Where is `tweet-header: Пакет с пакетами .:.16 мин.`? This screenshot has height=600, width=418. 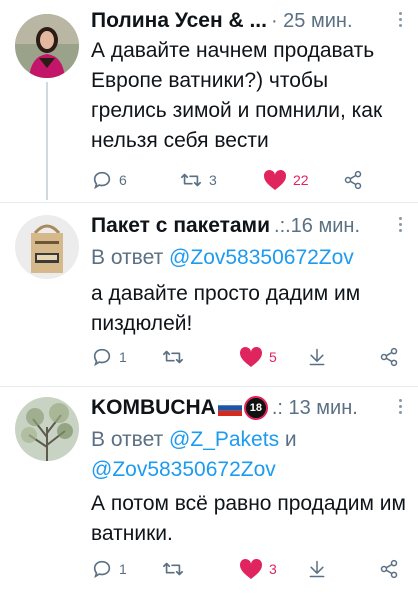 tweet-header: Пакет с пакетами .:.16 мин. is located at coordinates (247, 226).